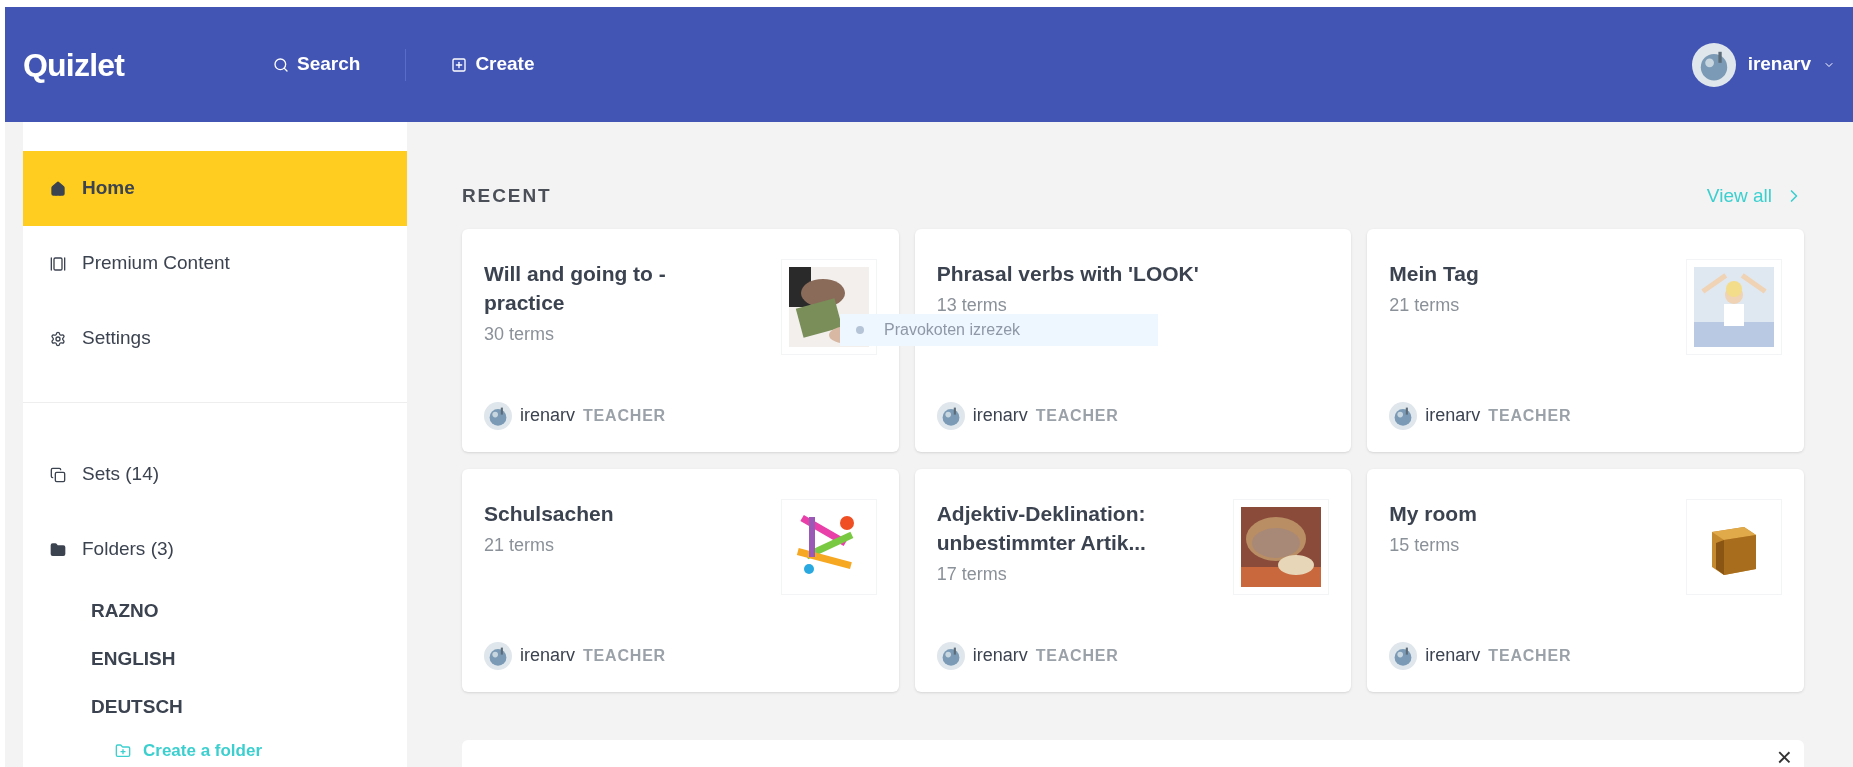 The image size is (1853, 767). Describe the element at coordinates (601, 287) in the screenshot. I see `set-title: Will and going to - practice` at that location.